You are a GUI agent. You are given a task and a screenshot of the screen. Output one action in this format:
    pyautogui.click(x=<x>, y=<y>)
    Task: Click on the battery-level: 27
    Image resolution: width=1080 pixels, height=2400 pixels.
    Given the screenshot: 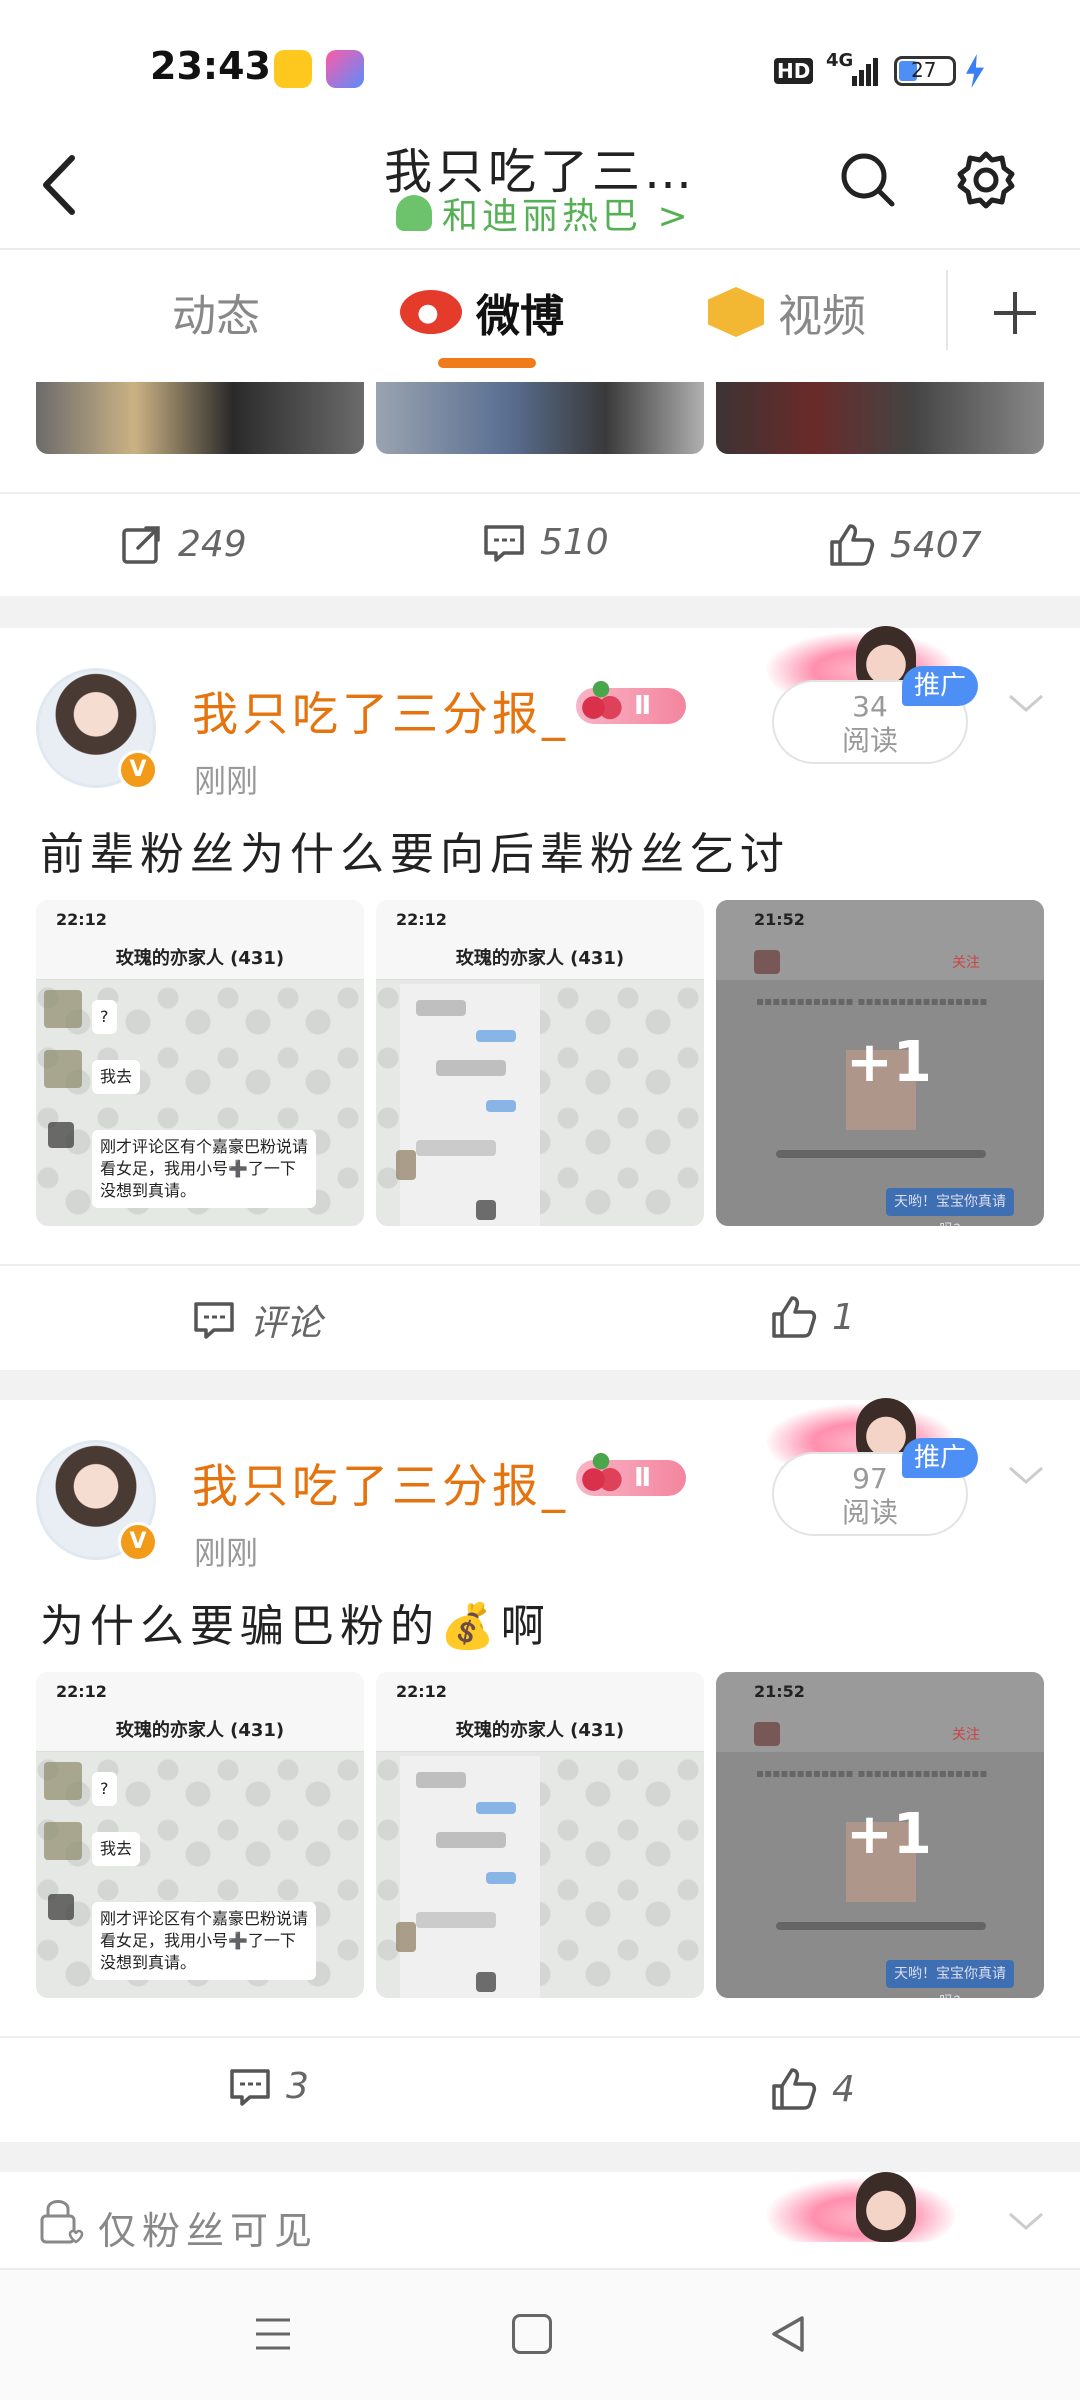 What is the action you would take?
    pyautogui.click(x=924, y=70)
    